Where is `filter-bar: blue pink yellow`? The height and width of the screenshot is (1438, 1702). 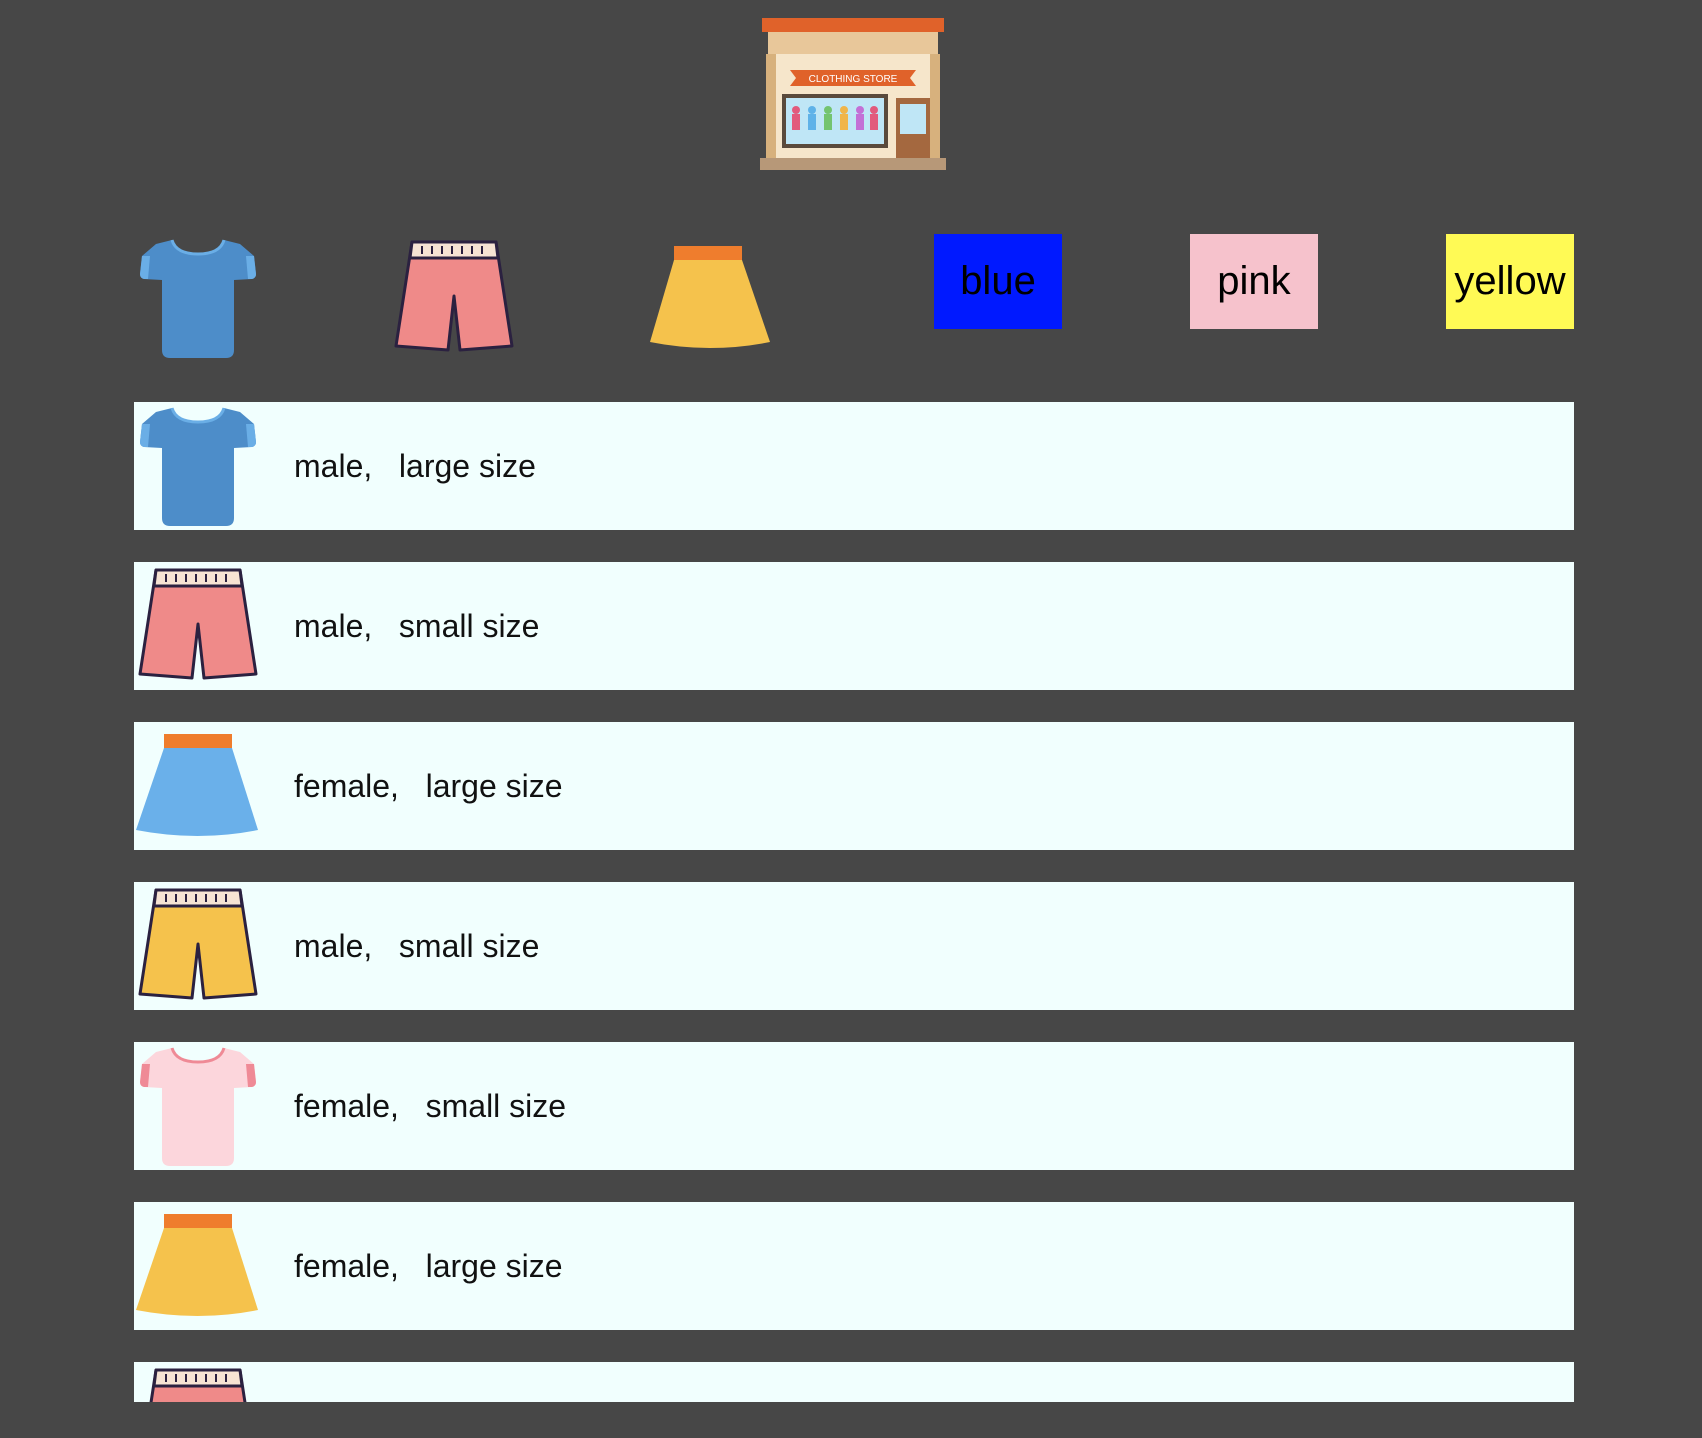 filter-bar: blue pink yellow is located at coordinates (854, 297).